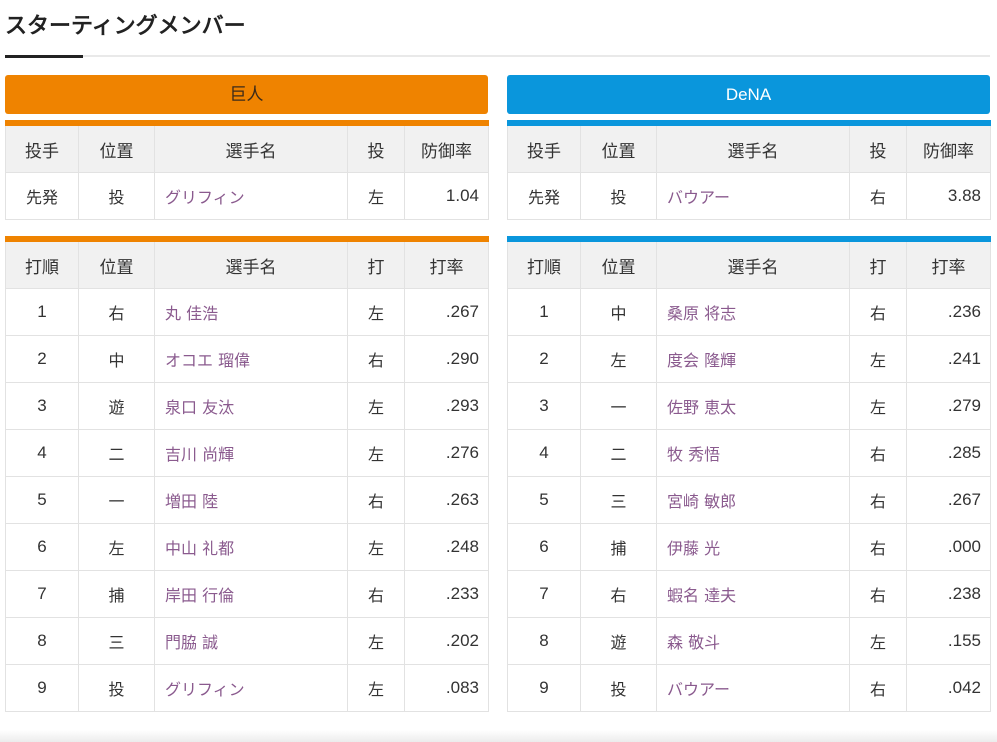 The height and width of the screenshot is (742, 997). What do you see at coordinates (753, 453) in the screenshot?
I see `player-name-link: 牧 秀悟` at bounding box center [753, 453].